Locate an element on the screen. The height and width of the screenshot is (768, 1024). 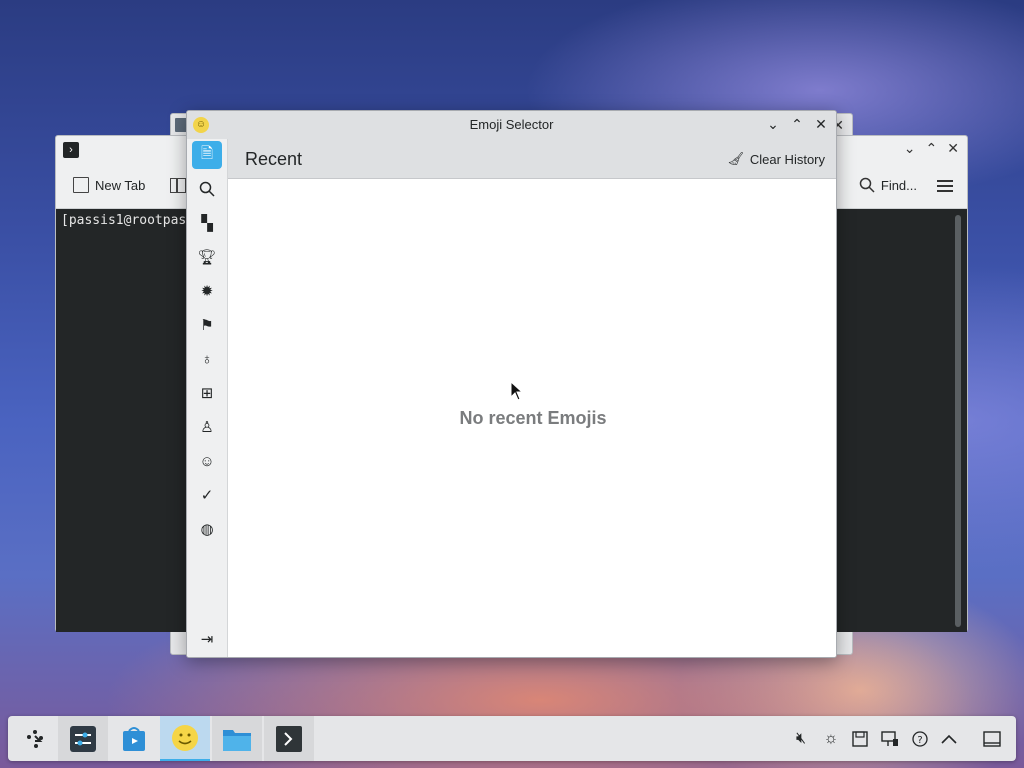
clear-history-label: Clear History is located at coordinates (787, 159).